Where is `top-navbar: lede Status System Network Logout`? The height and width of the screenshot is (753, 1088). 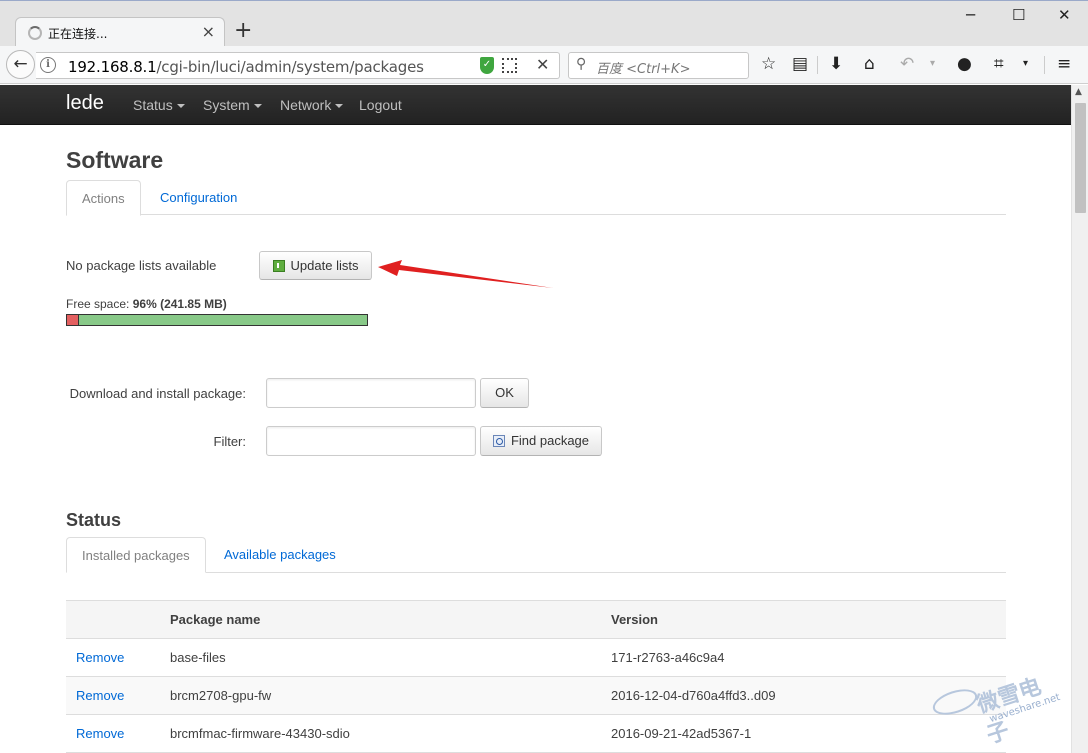 top-navbar: lede Status System Network Logout is located at coordinates (535, 105).